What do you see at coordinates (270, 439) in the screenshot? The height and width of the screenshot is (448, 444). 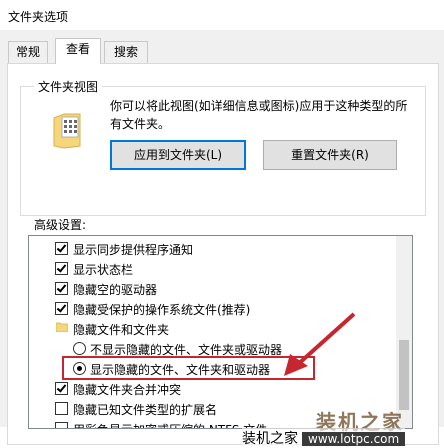 I see `watermark-brand-small: 装机之家` at bounding box center [270, 439].